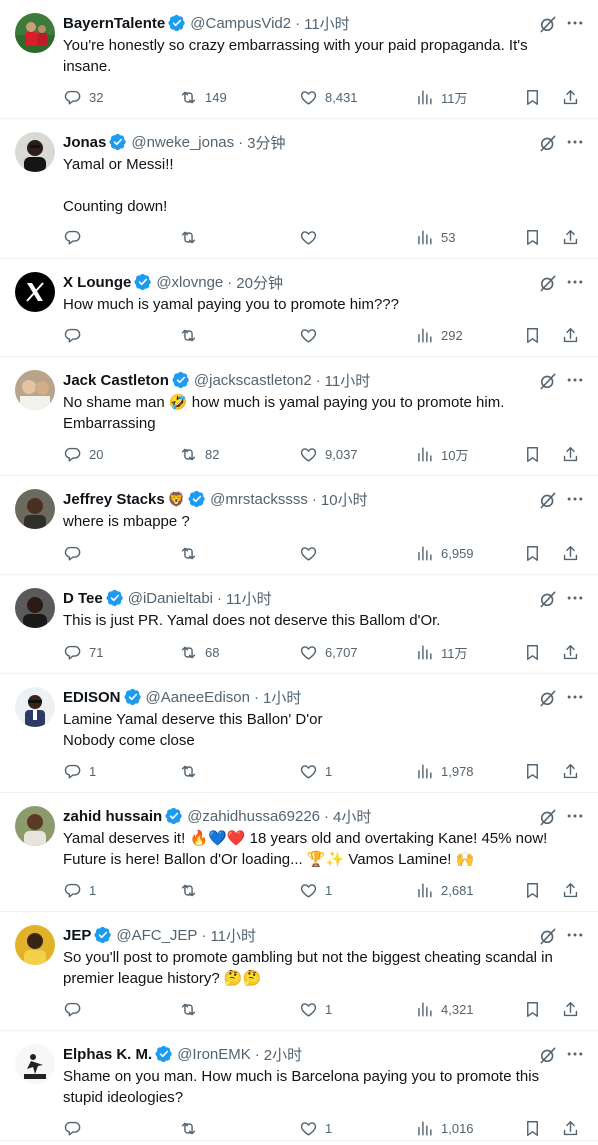 This screenshot has height=1145, width=598. Describe the element at coordinates (259, 499) in the screenshot. I see `author-handle: @mrstackssss` at that location.